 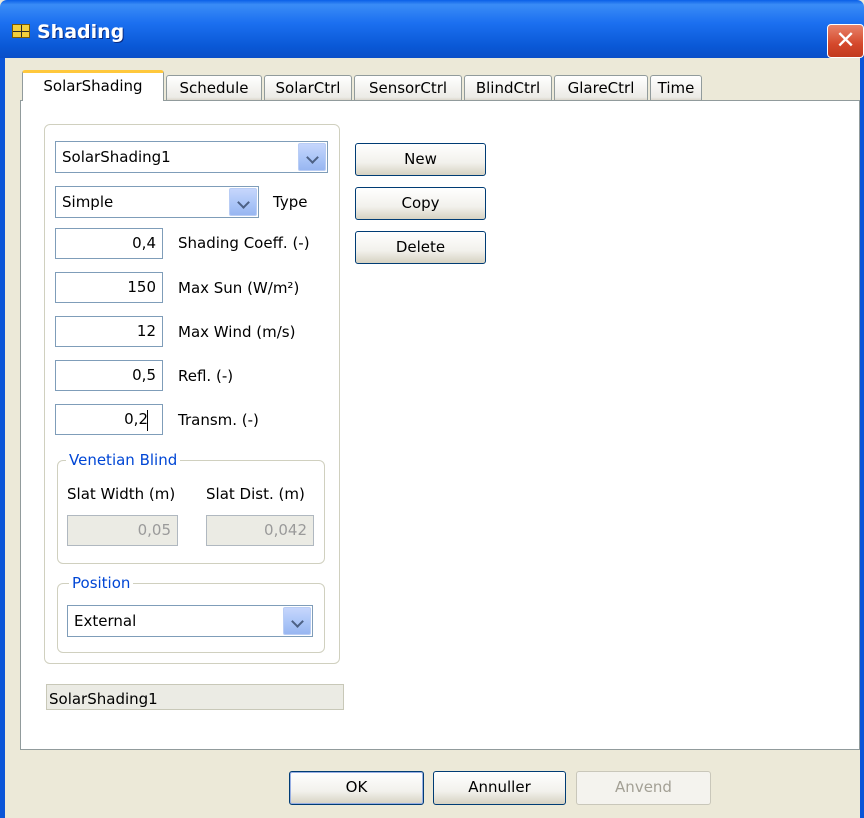 I want to click on max-wind-input: 12, so click(x=109, y=331).